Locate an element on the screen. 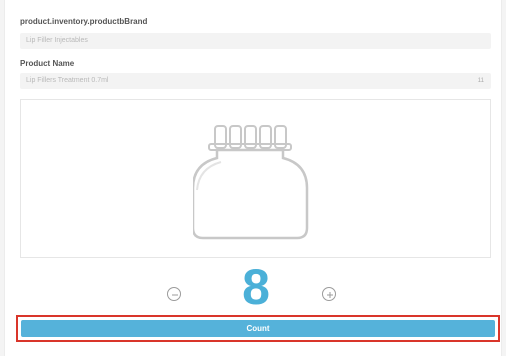 Image resolution: width=506 pixels, height=356 pixels. brand-value: Lip Filler Injectables is located at coordinates (57, 40).